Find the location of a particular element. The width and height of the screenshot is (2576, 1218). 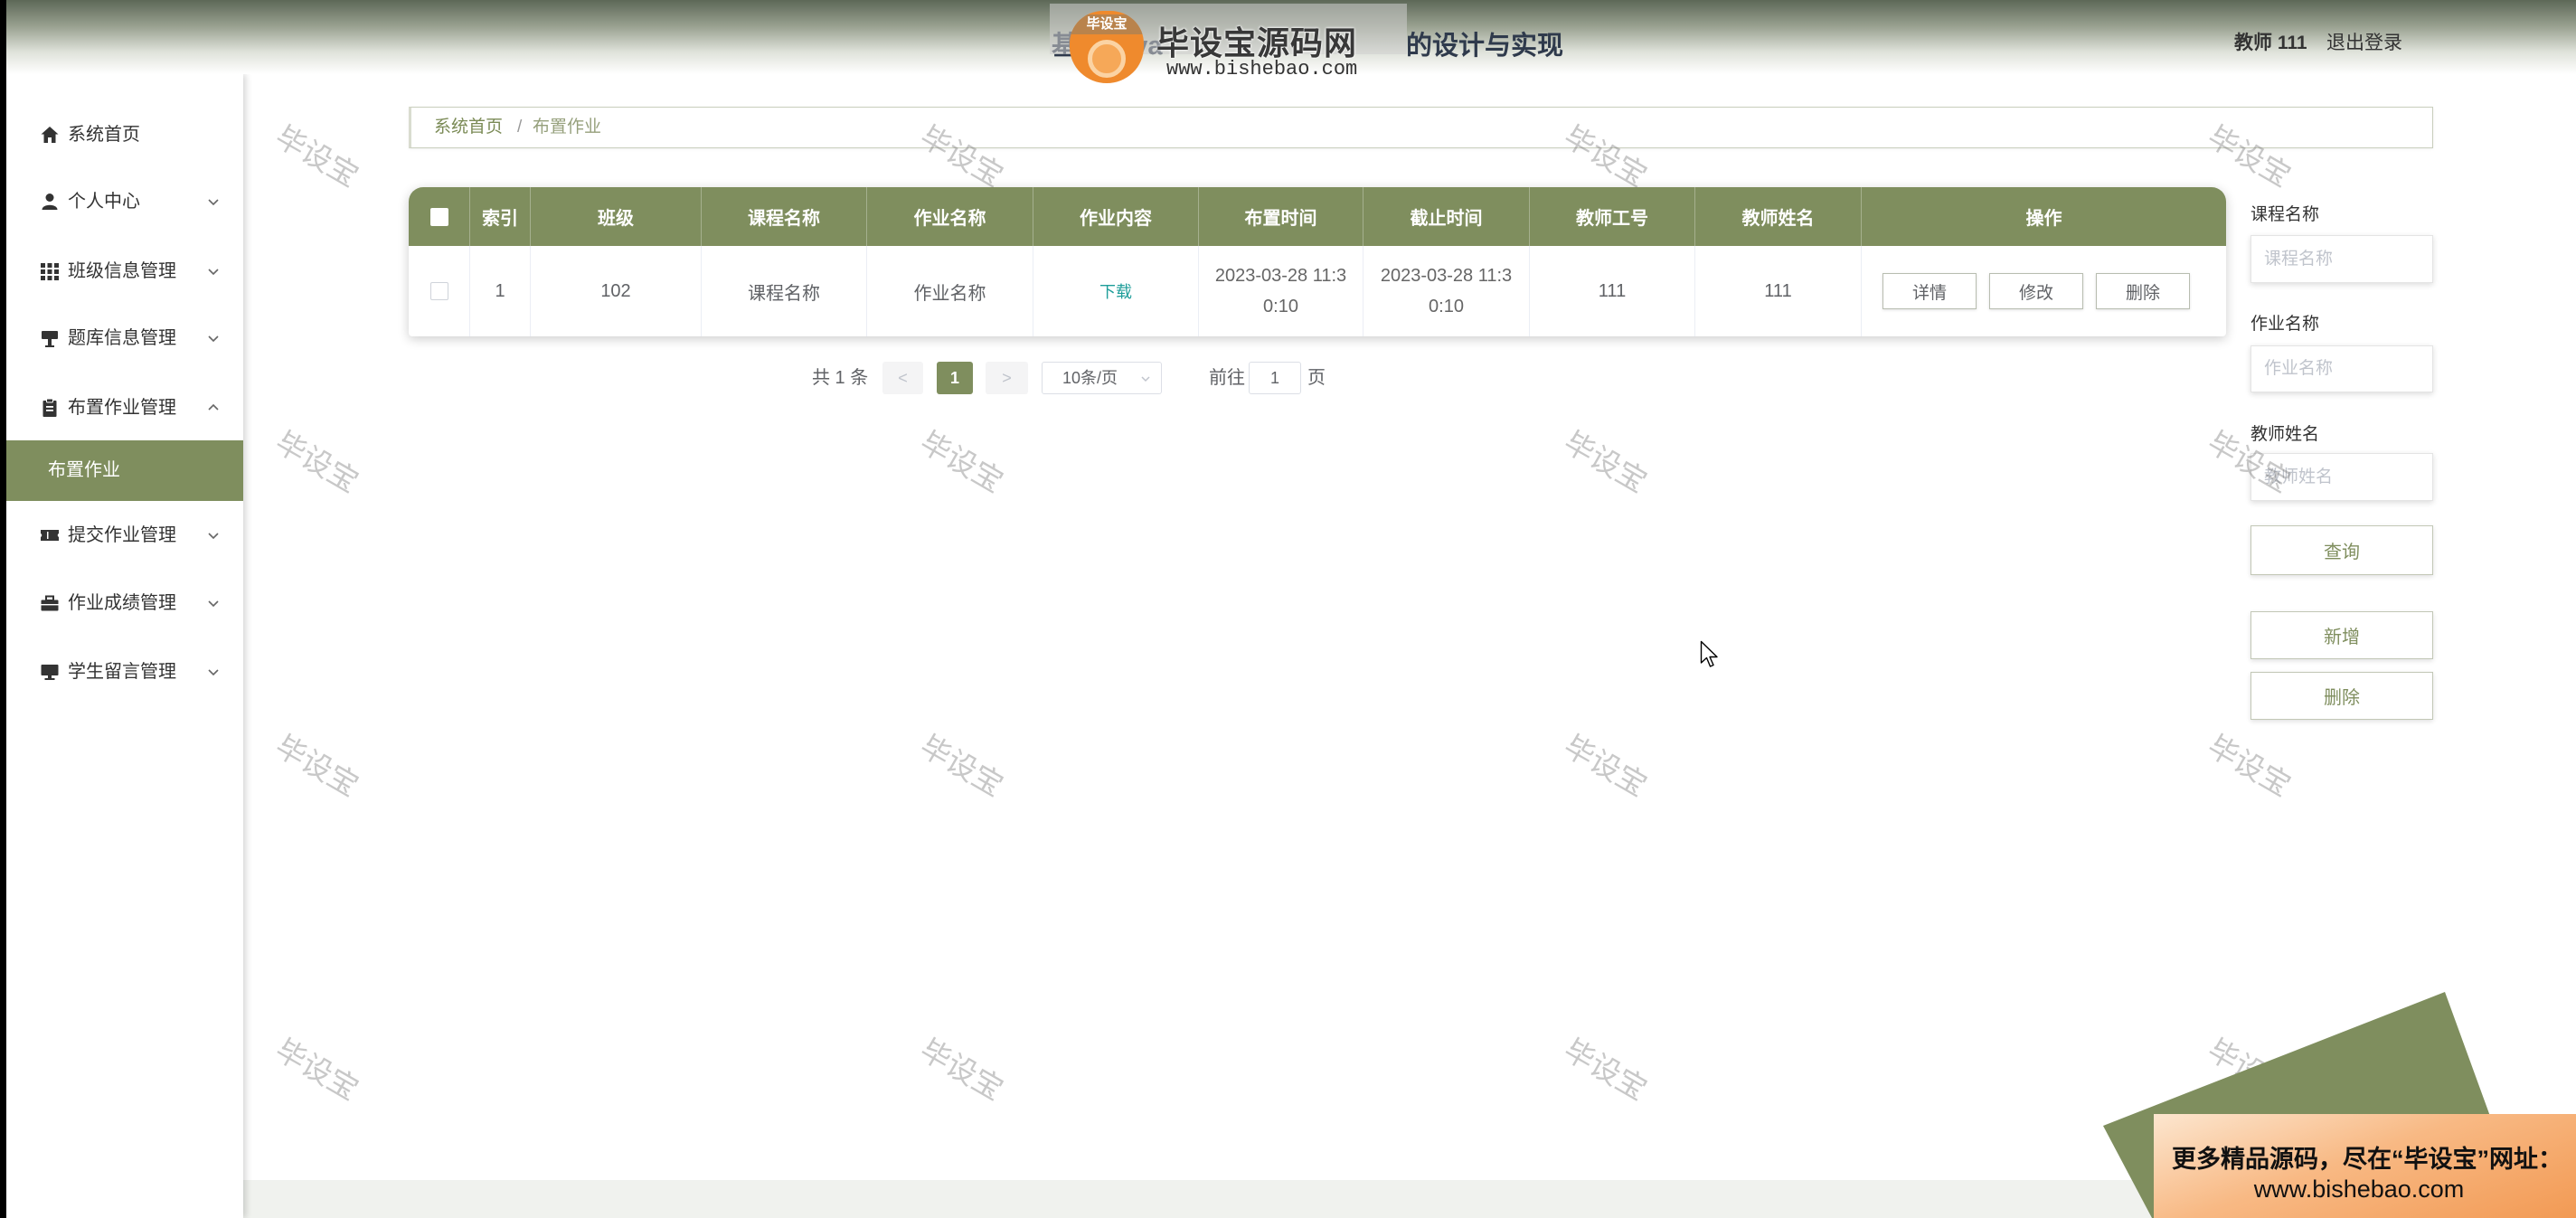

sidebar-item-label: 提交作业管理 is located at coordinates (122, 535).